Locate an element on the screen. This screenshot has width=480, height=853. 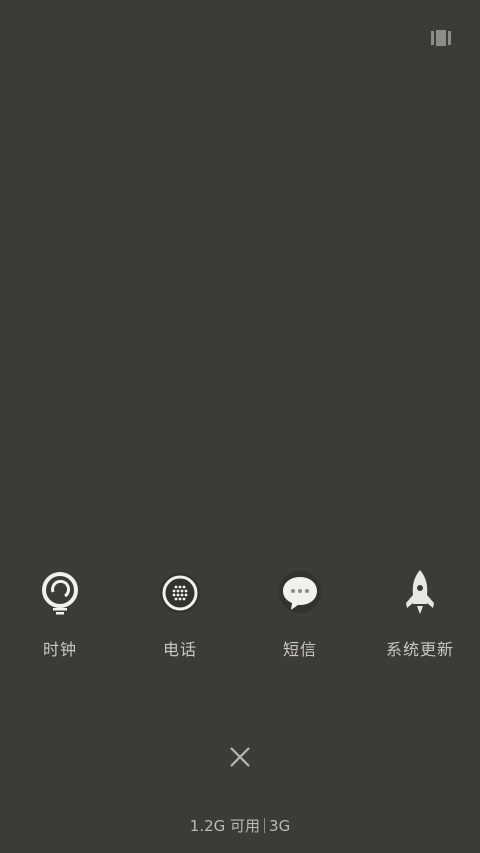
recents-grid-icon is located at coordinates (441, 38).